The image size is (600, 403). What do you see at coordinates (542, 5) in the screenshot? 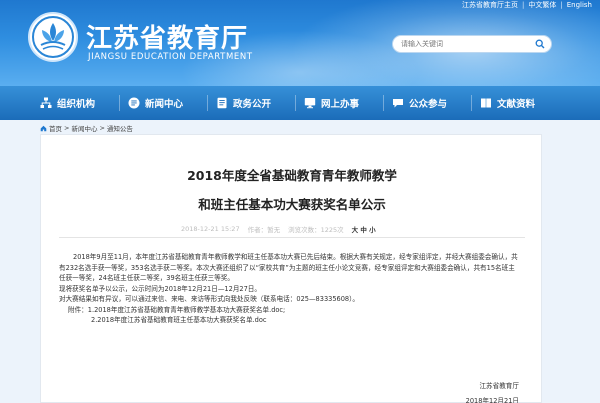
I see `top-link-traditional-chinese: 中文繁体` at bounding box center [542, 5].